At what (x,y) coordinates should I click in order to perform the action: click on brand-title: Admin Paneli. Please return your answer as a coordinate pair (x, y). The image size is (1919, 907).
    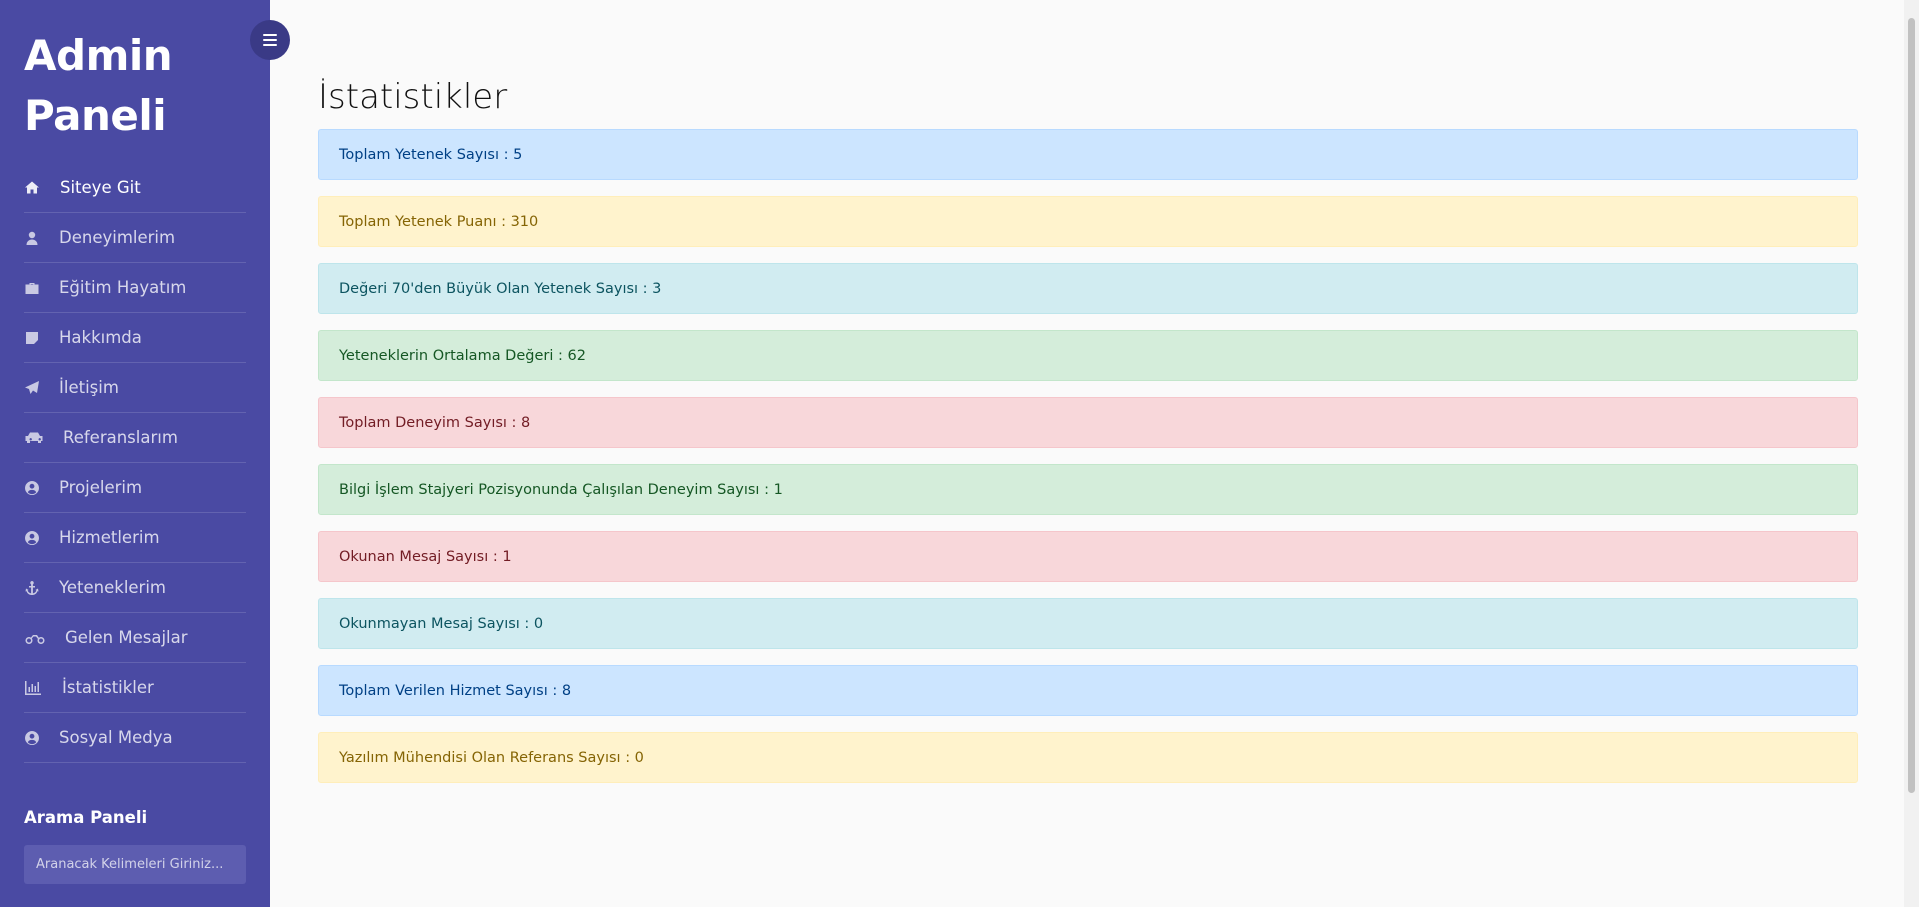
    Looking at the image, I should click on (99, 86).